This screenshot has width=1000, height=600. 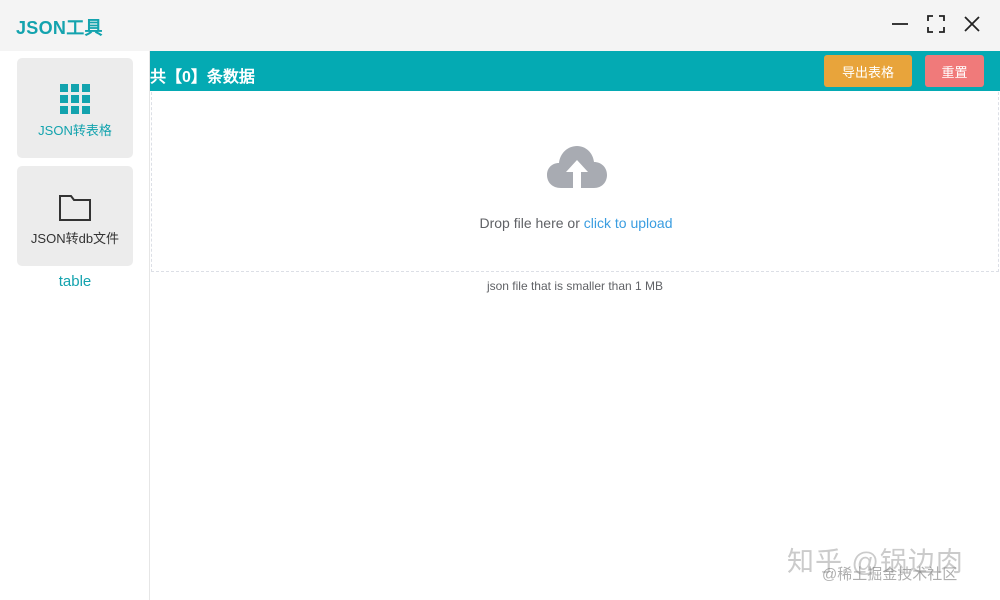 I want to click on maximize-icon, so click(x=936, y=24).